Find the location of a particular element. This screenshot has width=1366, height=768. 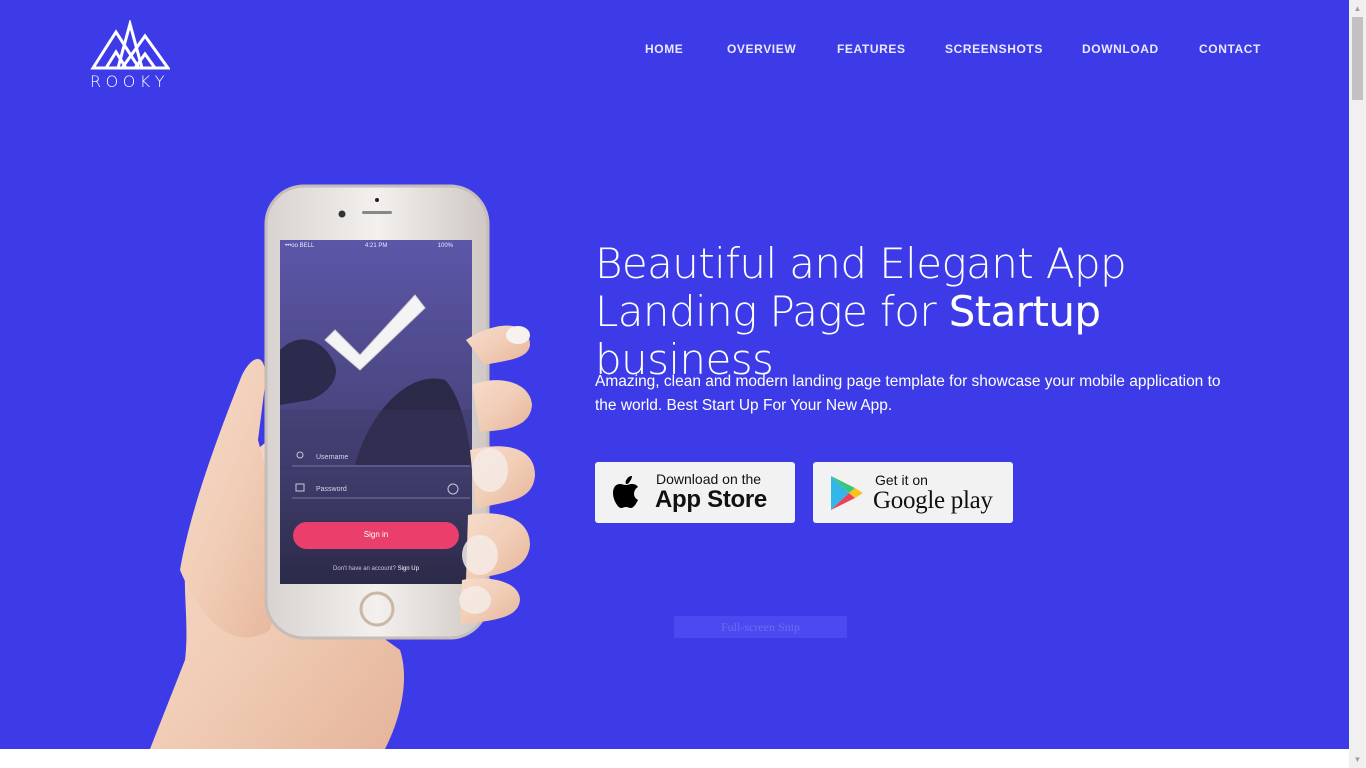

phone-sign-in-button: Sign in is located at coordinates (376, 534).